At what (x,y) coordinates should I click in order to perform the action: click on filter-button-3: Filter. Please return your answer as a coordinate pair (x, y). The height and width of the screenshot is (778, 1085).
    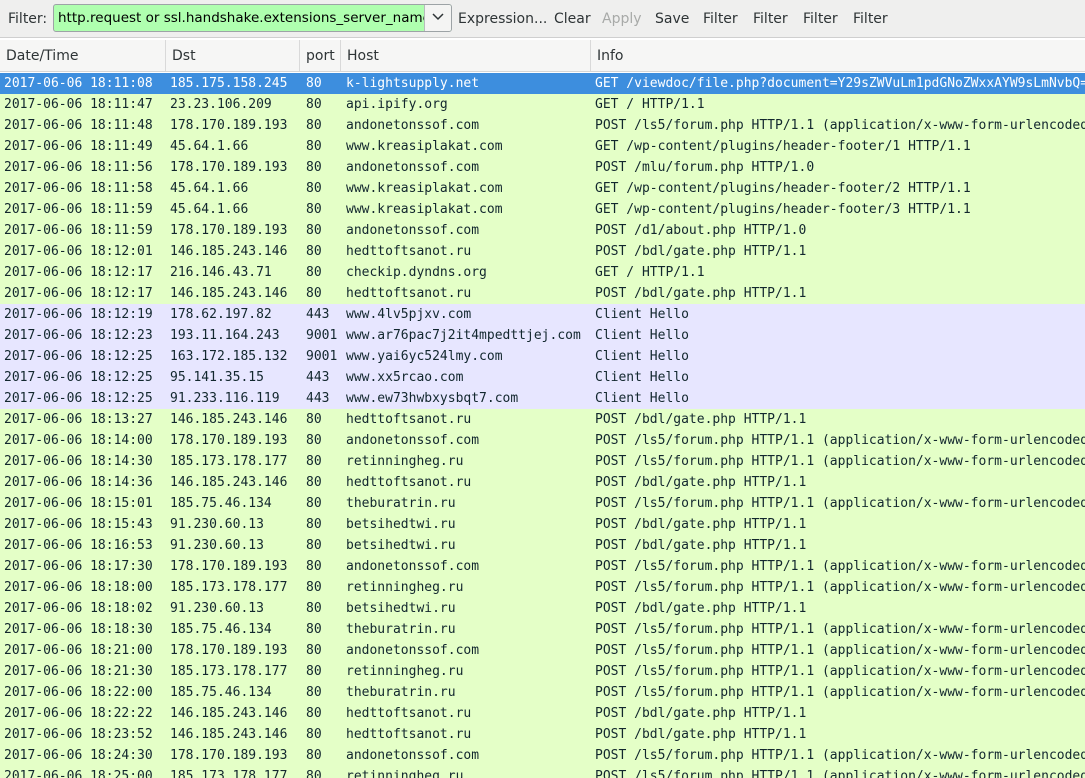
    Looking at the image, I should click on (820, 19).